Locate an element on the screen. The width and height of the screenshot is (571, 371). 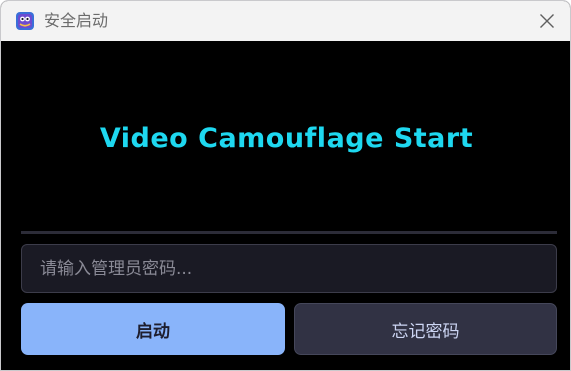
window-title: 安全启动 is located at coordinates (76, 20).